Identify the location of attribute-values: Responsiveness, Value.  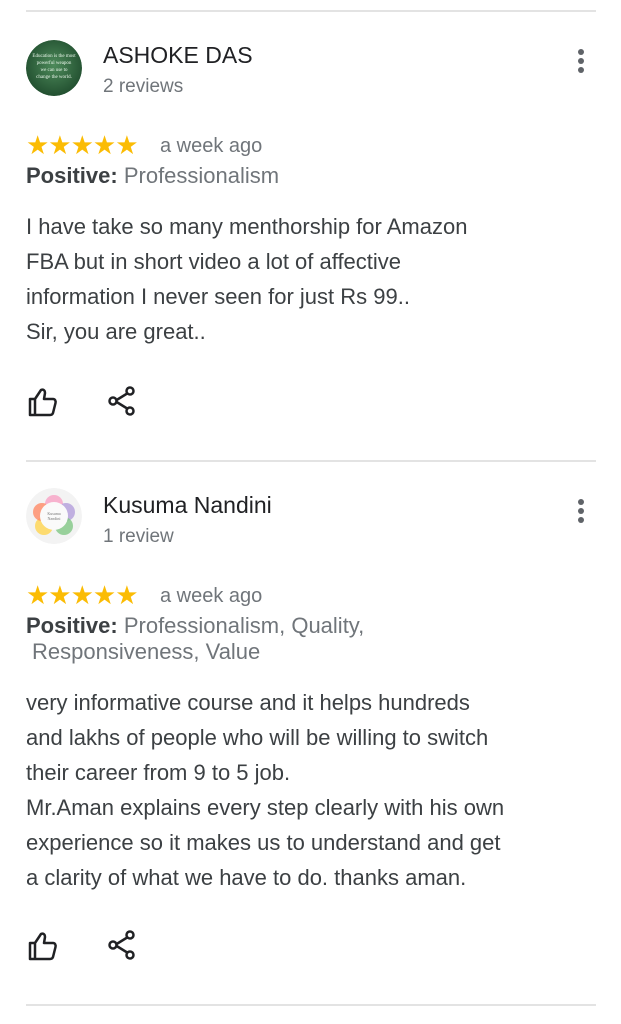
(146, 651).